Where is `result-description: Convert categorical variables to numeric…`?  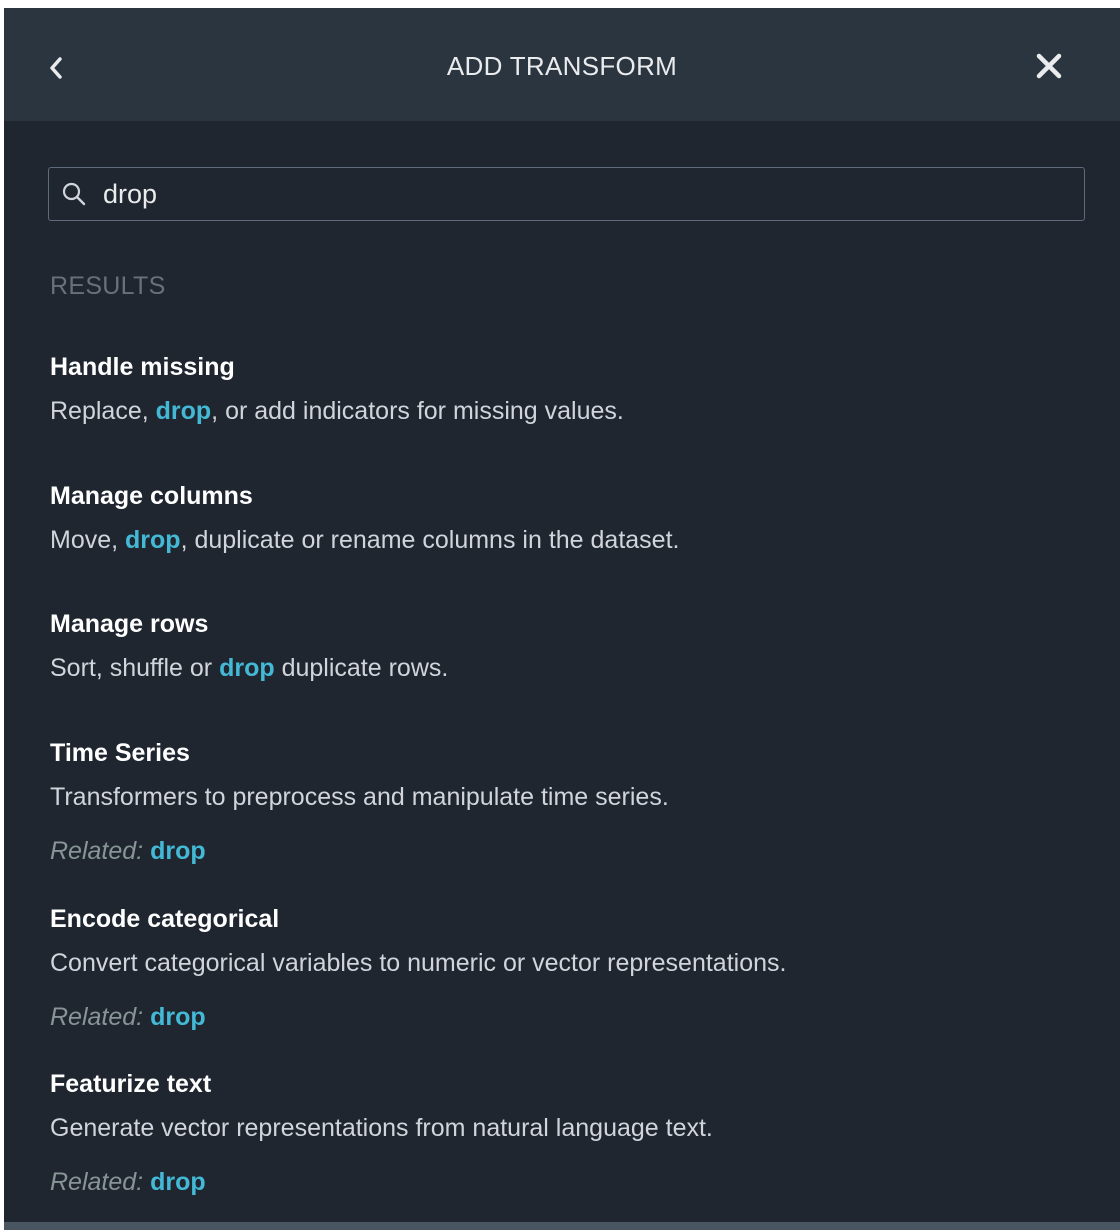
result-description: Convert categorical variables to numeric… is located at coordinates (418, 963).